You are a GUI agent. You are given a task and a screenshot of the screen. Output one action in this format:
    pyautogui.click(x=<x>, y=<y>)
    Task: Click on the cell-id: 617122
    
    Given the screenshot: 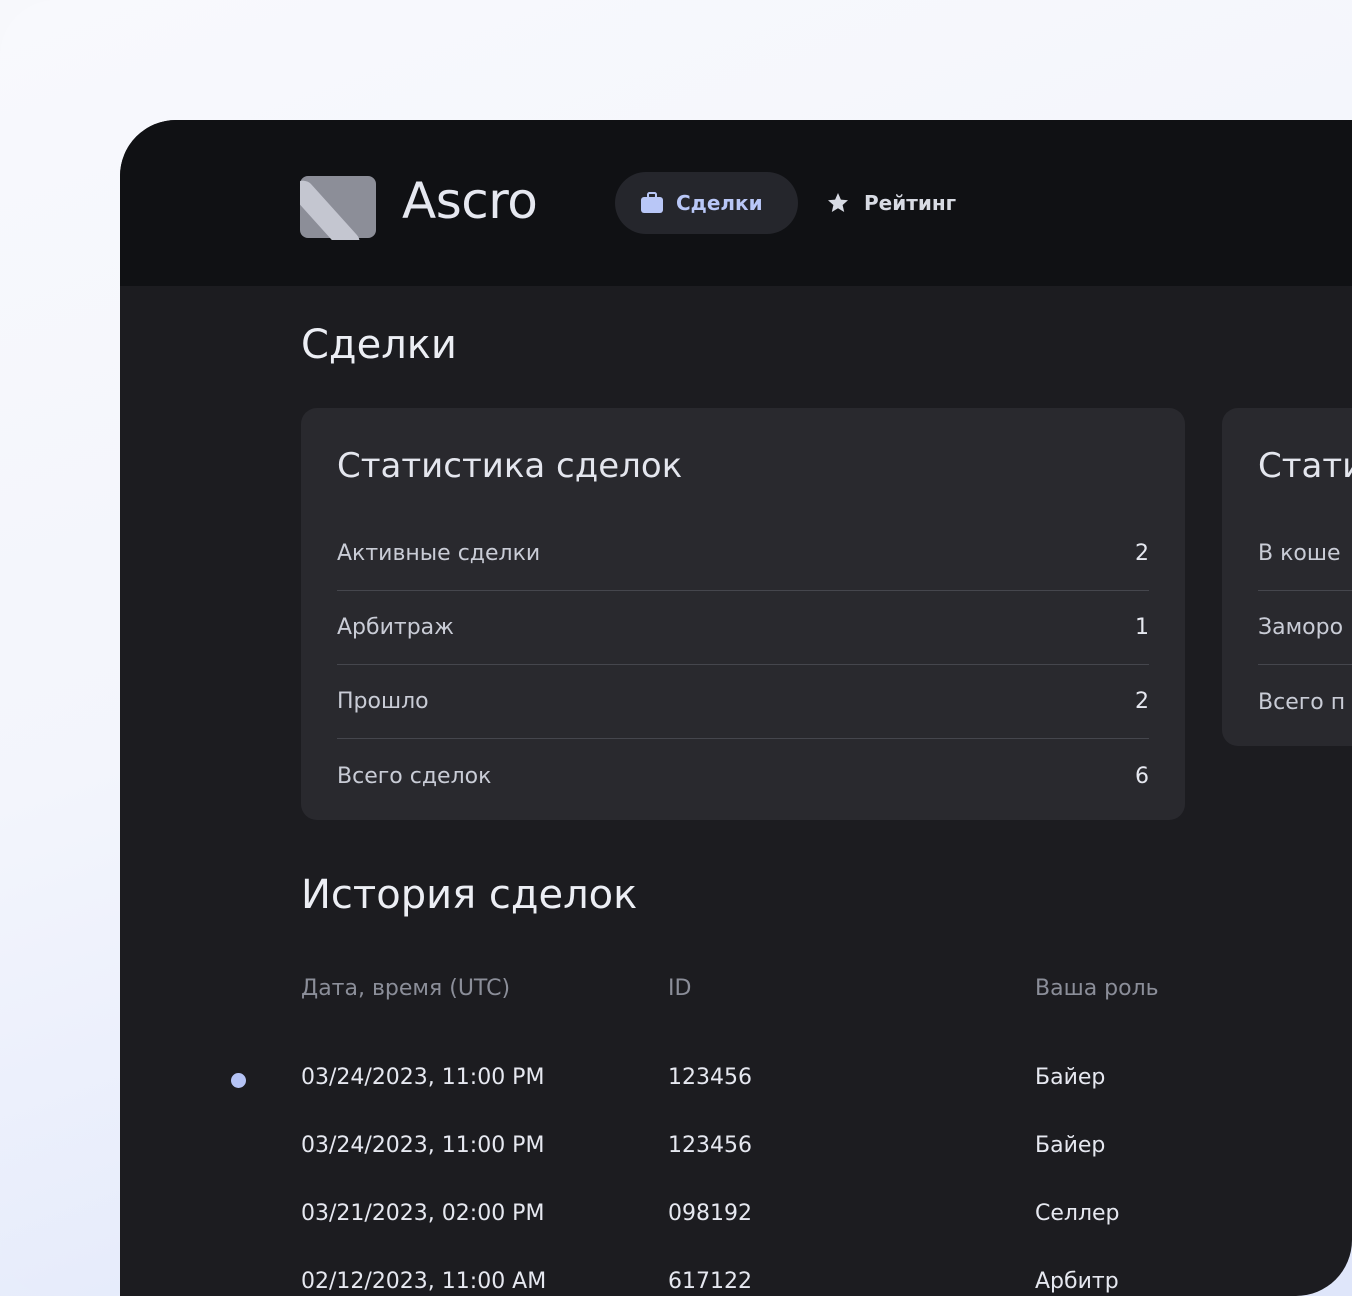 What is the action you would take?
    pyautogui.click(x=710, y=1281)
    